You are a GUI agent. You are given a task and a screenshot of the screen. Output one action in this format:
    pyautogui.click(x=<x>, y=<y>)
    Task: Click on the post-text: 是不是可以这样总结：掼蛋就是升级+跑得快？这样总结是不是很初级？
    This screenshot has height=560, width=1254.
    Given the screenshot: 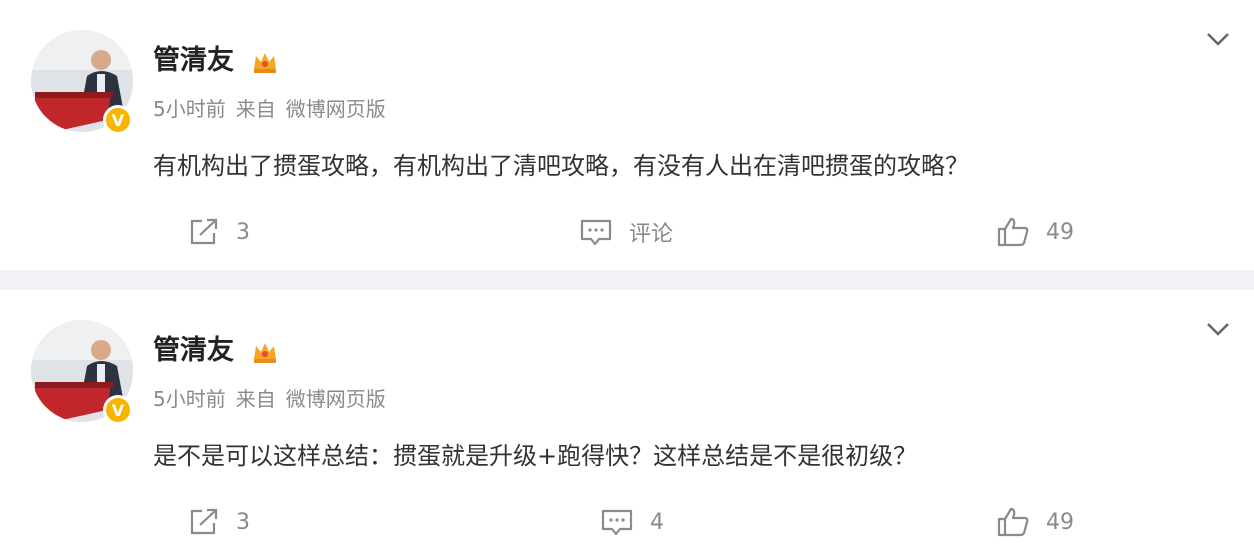 What is the action you would take?
    pyautogui.click(x=535, y=456)
    